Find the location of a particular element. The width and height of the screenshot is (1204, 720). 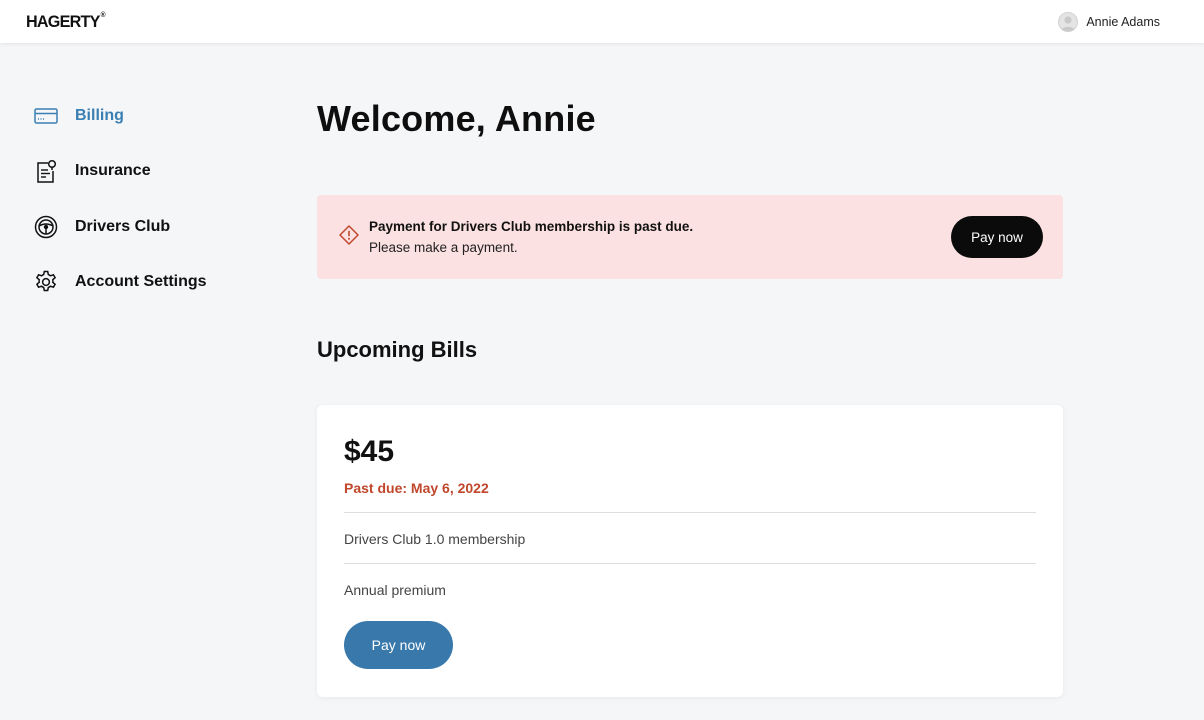

sidebar-item-label: Account Settings is located at coordinates (141, 282).